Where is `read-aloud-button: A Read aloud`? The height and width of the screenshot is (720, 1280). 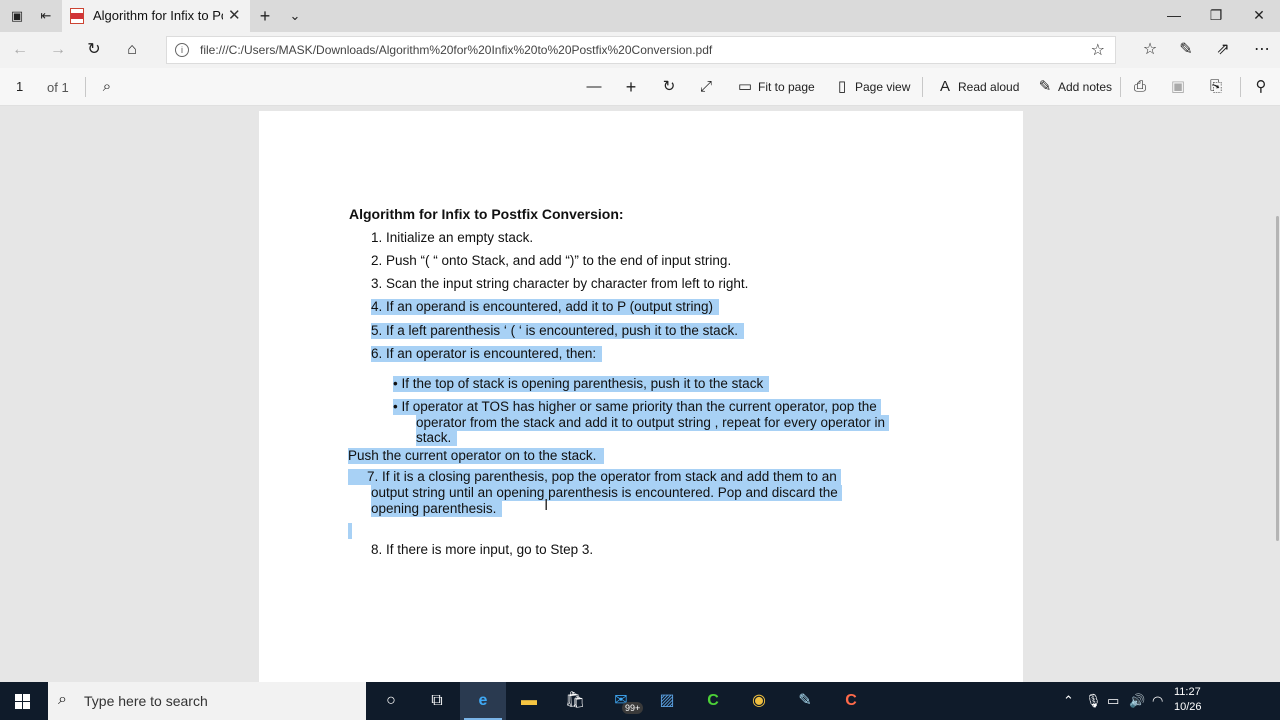 read-aloud-button: A Read aloud is located at coordinates (977, 87).